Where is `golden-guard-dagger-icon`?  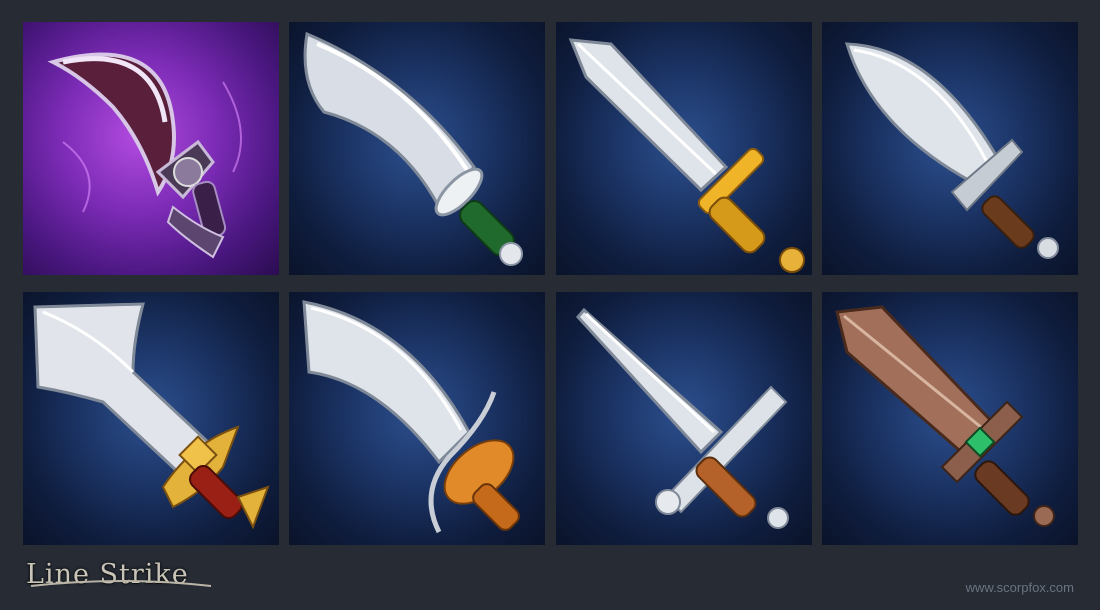
golden-guard-dagger-icon is located at coordinates (684, 148).